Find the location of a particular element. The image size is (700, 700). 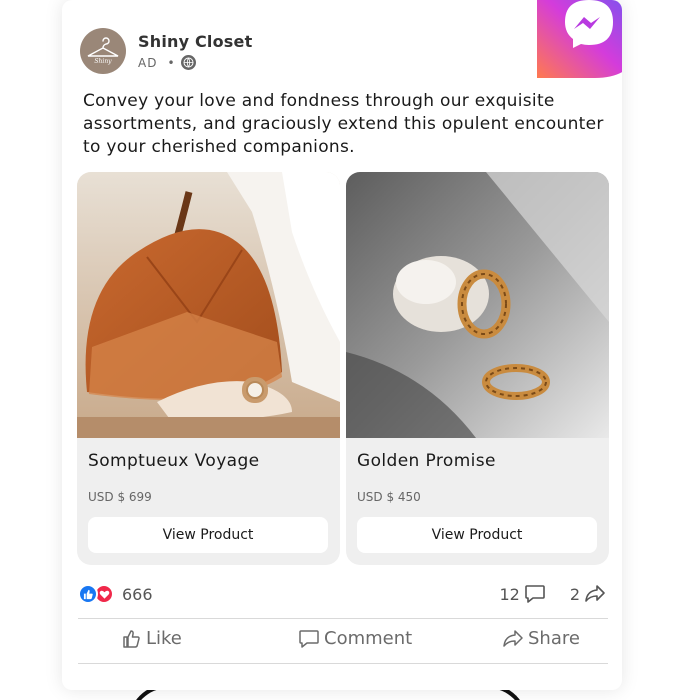

messenger-icon is located at coordinates (579, 39).